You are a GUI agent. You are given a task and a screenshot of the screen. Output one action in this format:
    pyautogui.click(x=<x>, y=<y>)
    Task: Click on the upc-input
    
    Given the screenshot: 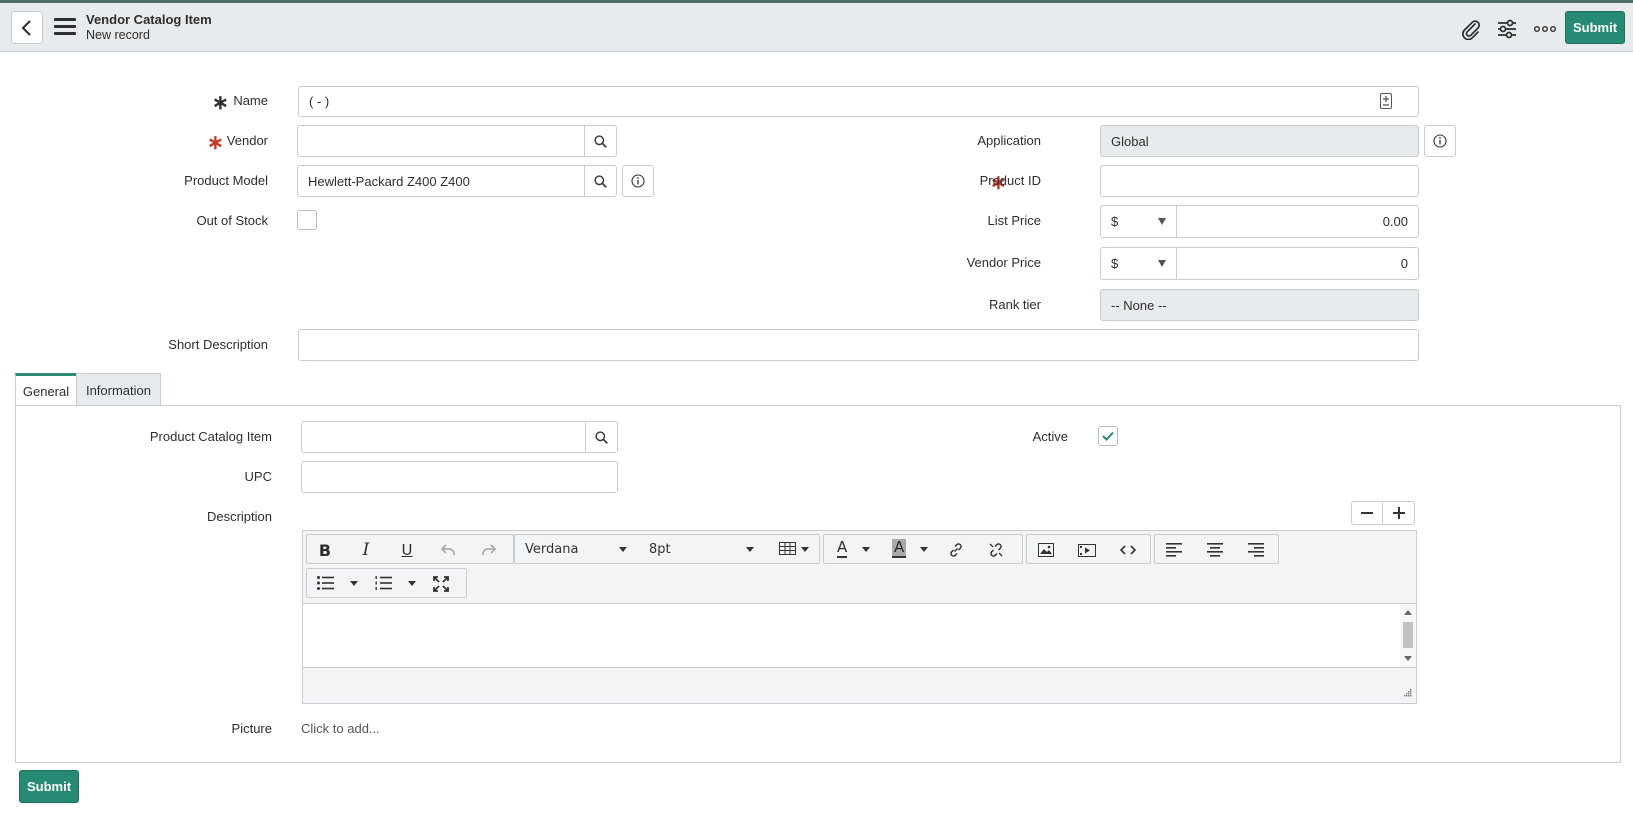 What is the action you would take?
    pyautogui.click(x=459, y=477)
    